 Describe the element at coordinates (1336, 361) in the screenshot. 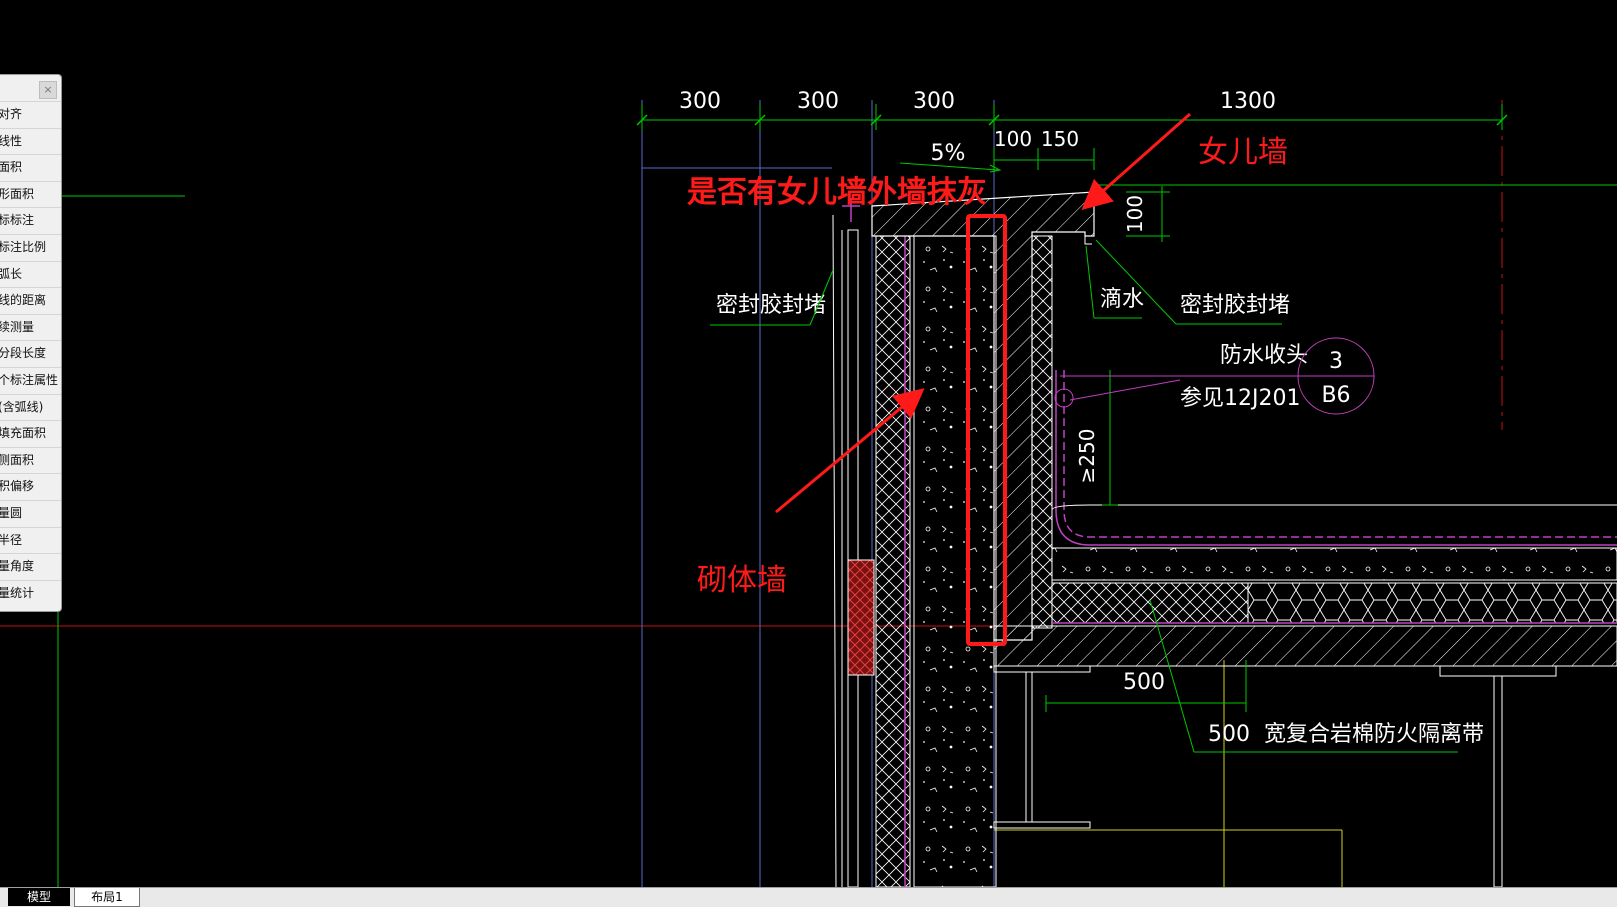

I see `detail-number: 3` at that location.